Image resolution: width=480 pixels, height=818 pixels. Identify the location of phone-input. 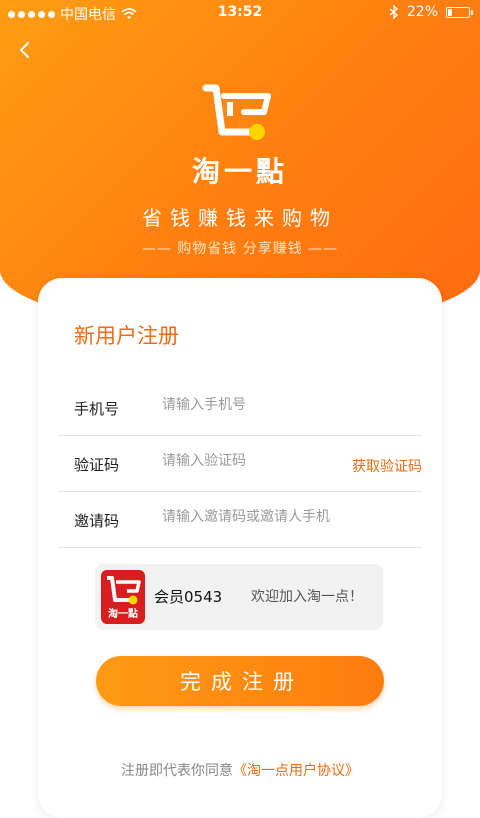
(262, 405).